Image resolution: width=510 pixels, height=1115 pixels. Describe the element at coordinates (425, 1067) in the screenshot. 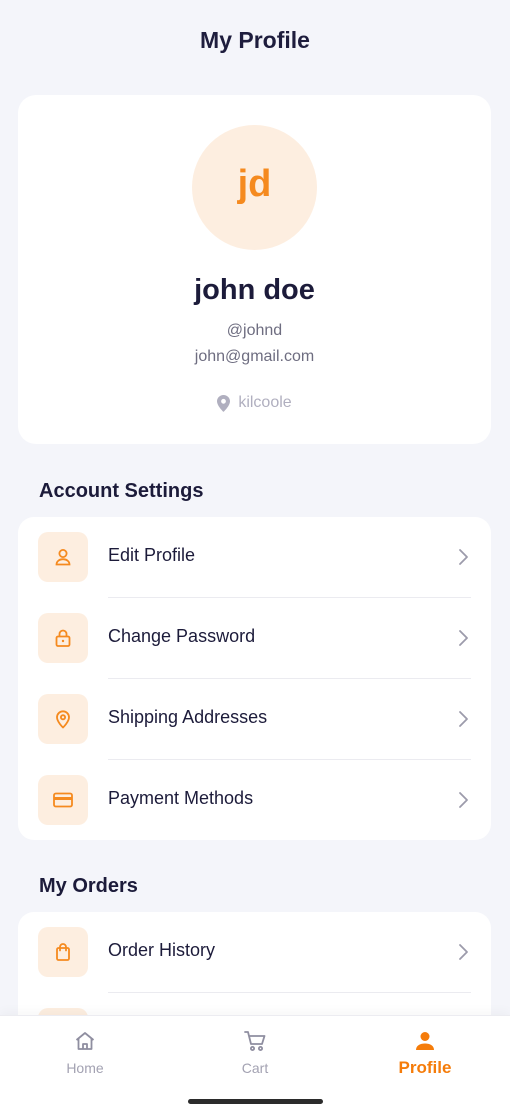

I see `nav-profile-label: Profile` at that location.